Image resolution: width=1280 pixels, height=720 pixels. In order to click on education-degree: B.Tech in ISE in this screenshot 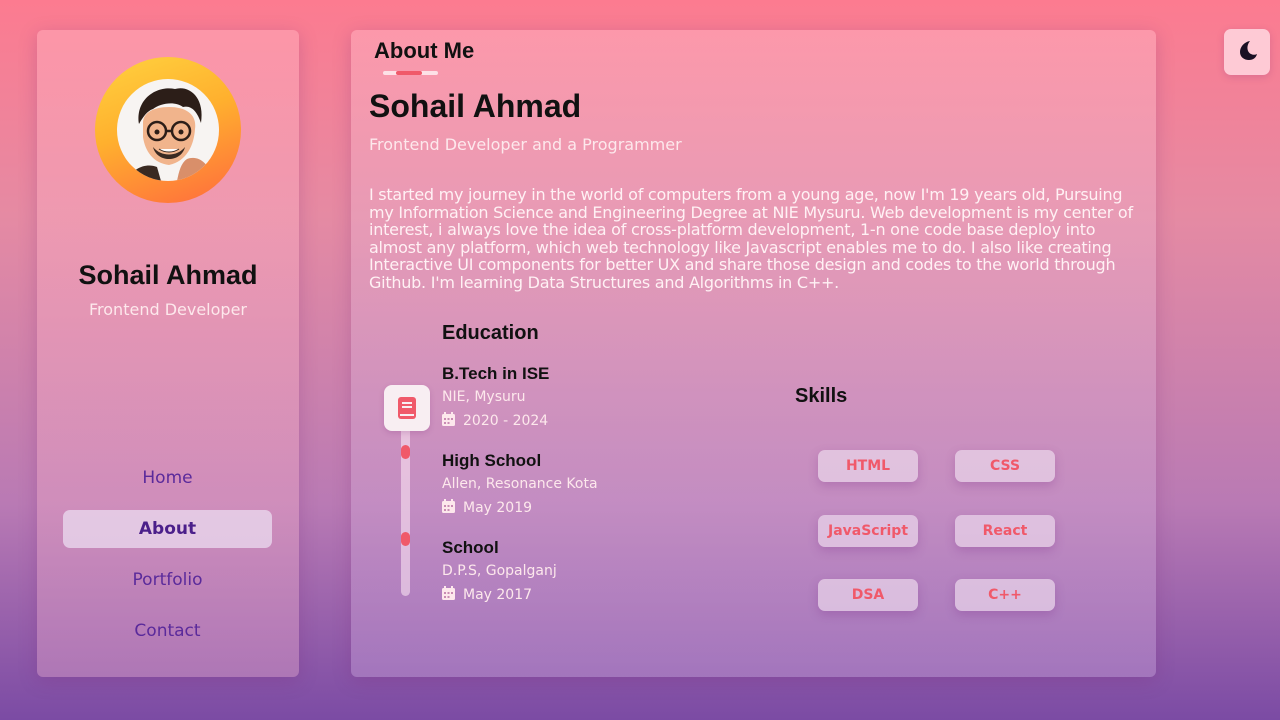, I will do `click(496, 373)`.